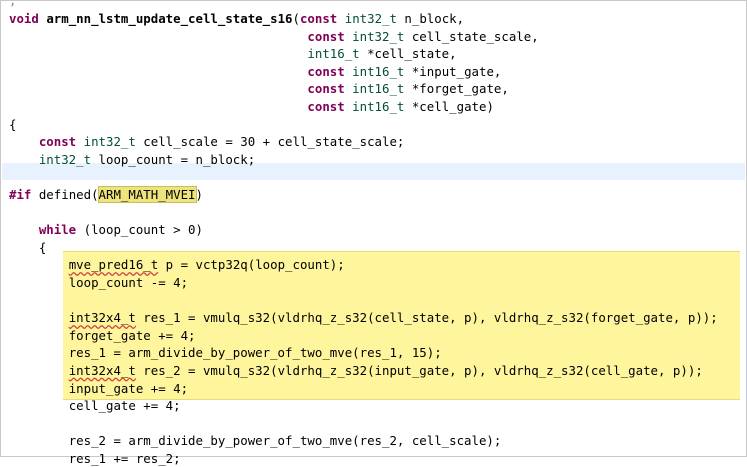 This screenshot has height=467, width=747. I want to click on code-token: loop_count = n_block;, so click(173, 159).